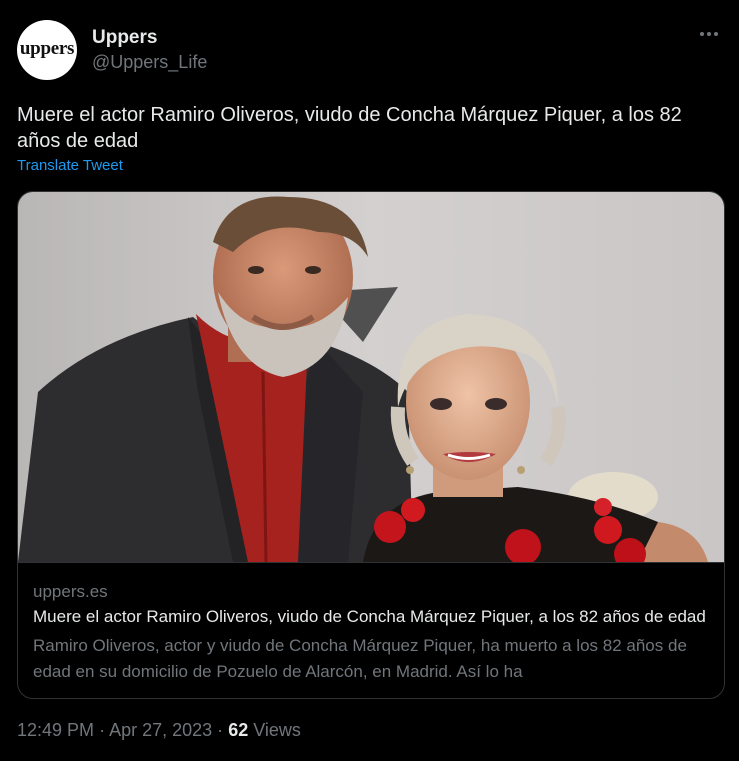 The width and height of the screenshot is (739, 761). Describe the element at coordinates (55, 730) in the screenshot. I see `tweet-time: 12:49 PM` at that location.